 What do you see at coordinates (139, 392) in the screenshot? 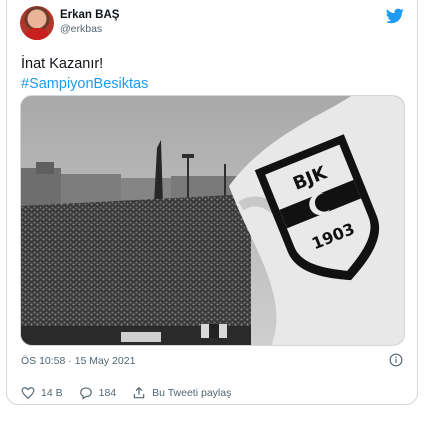
I see `share-icon` at bounding box center [139, 392].